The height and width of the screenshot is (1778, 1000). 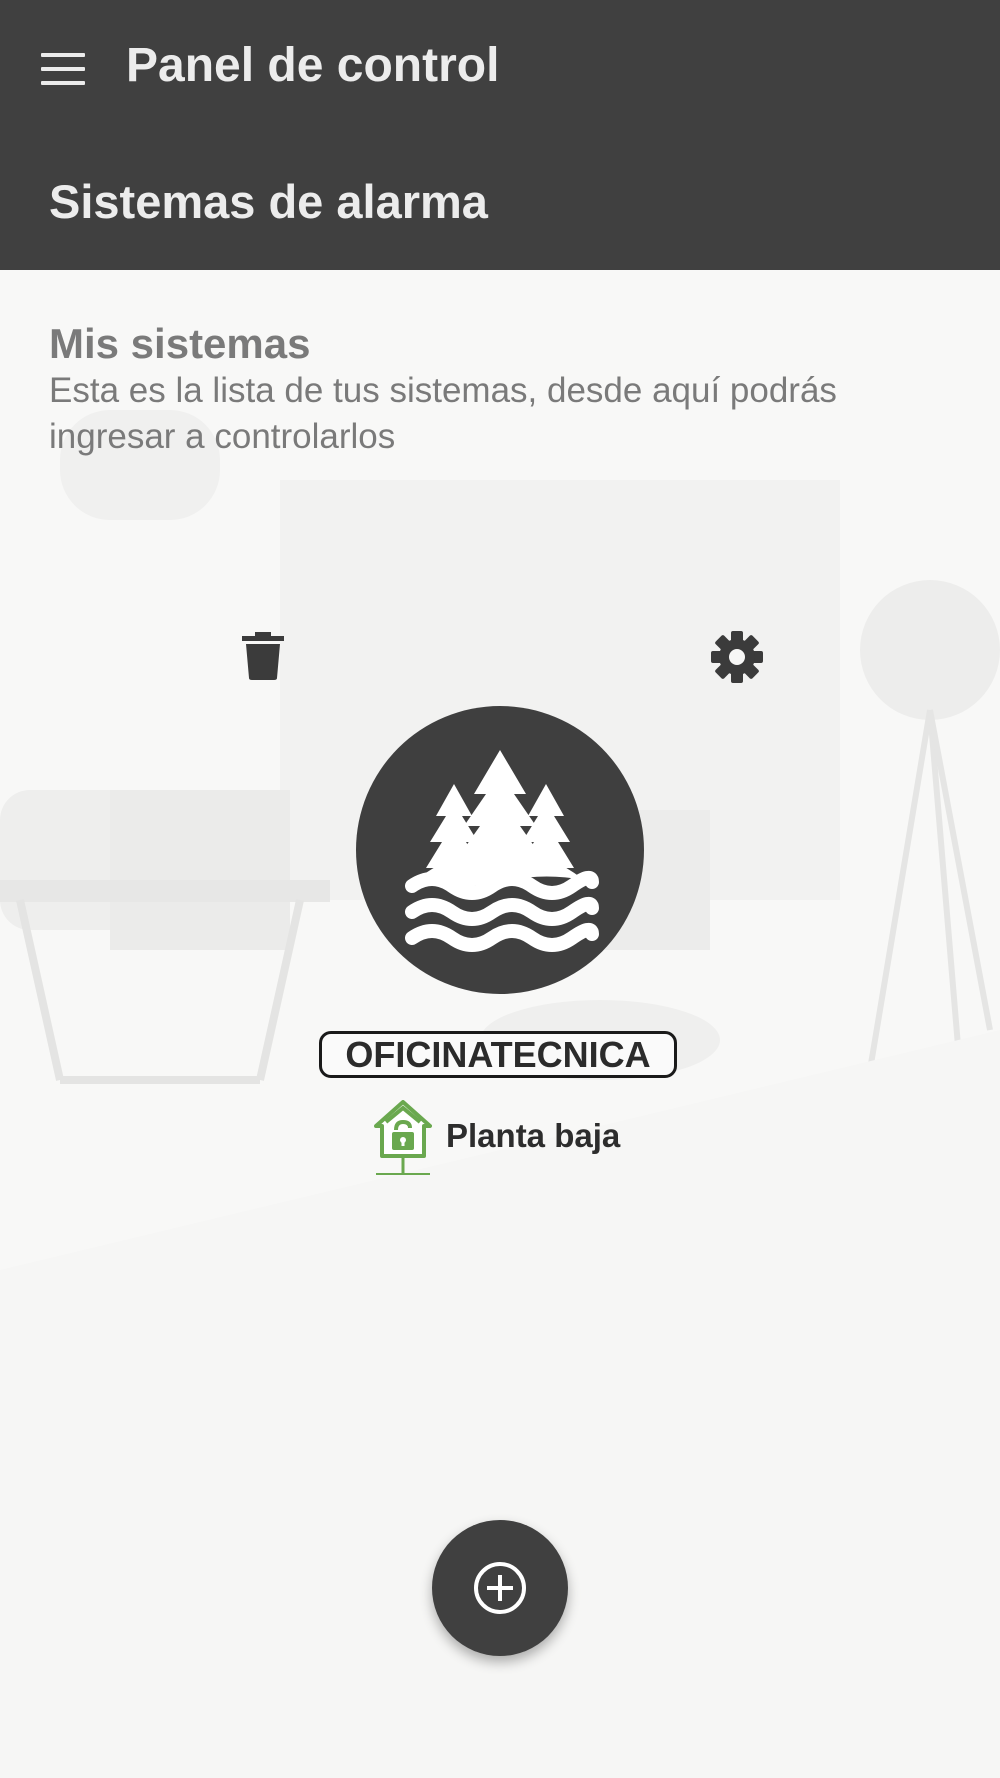 What do you see at coordinates (263, 656) in the screenshot?
I see `trash-icon` at bounding box center [263, 656].